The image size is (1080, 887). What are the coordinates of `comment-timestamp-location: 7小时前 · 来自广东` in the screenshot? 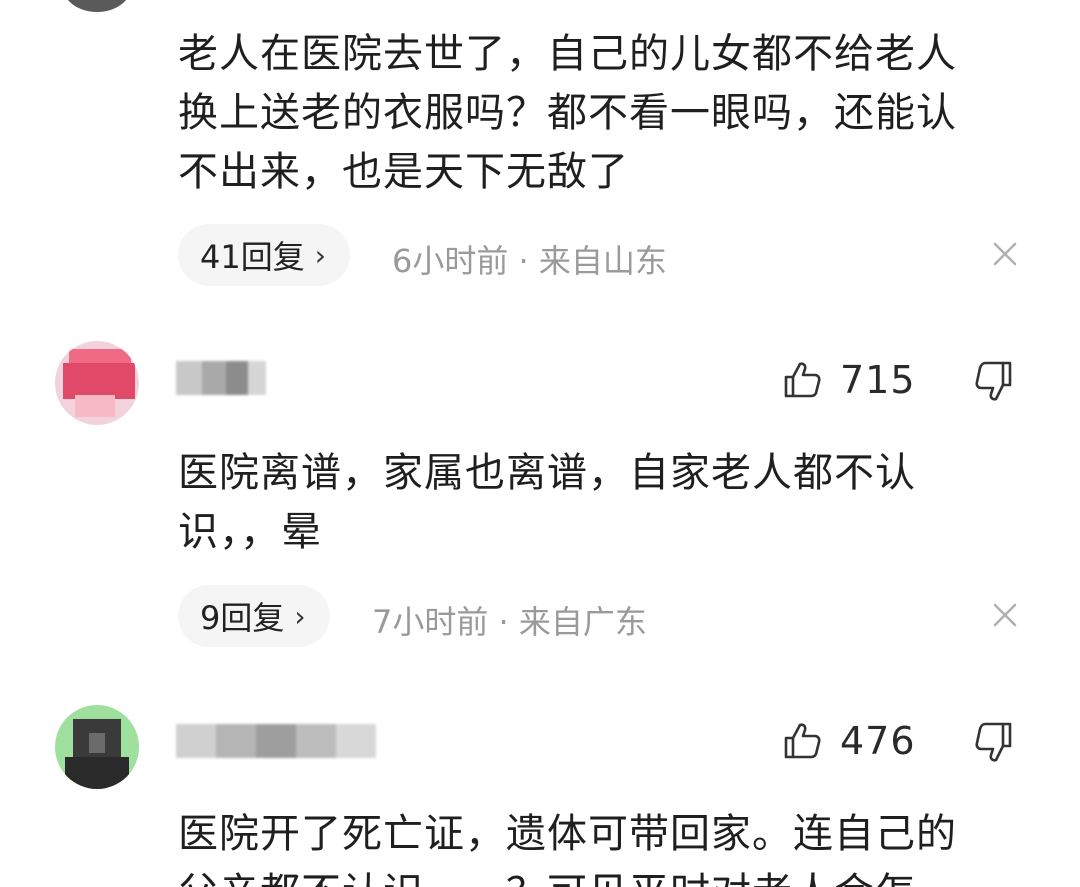 It's located at (509, 620).